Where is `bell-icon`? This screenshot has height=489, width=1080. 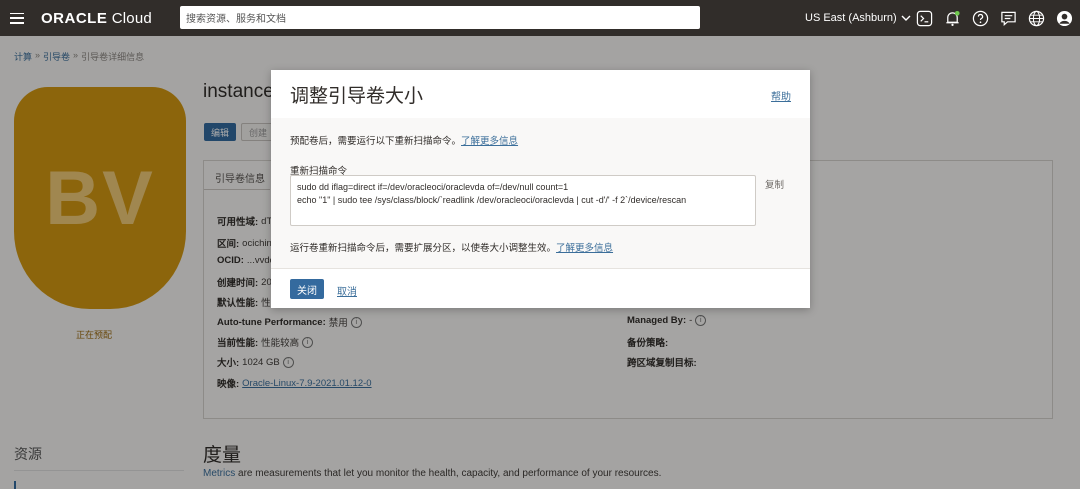 bell-icon is located at coordinates (952, 18).